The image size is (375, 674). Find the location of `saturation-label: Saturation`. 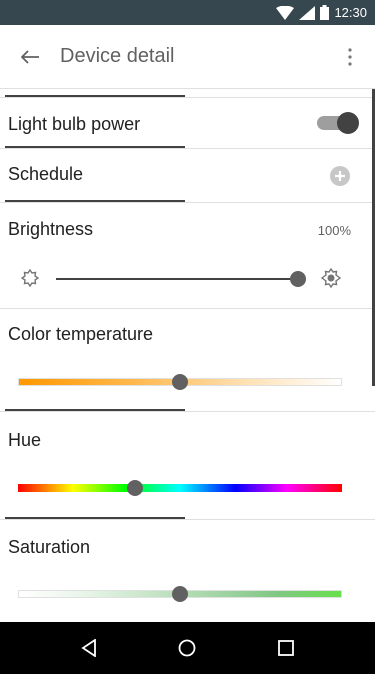

saturation-label: Saturation is located at coordinates (49, 547).